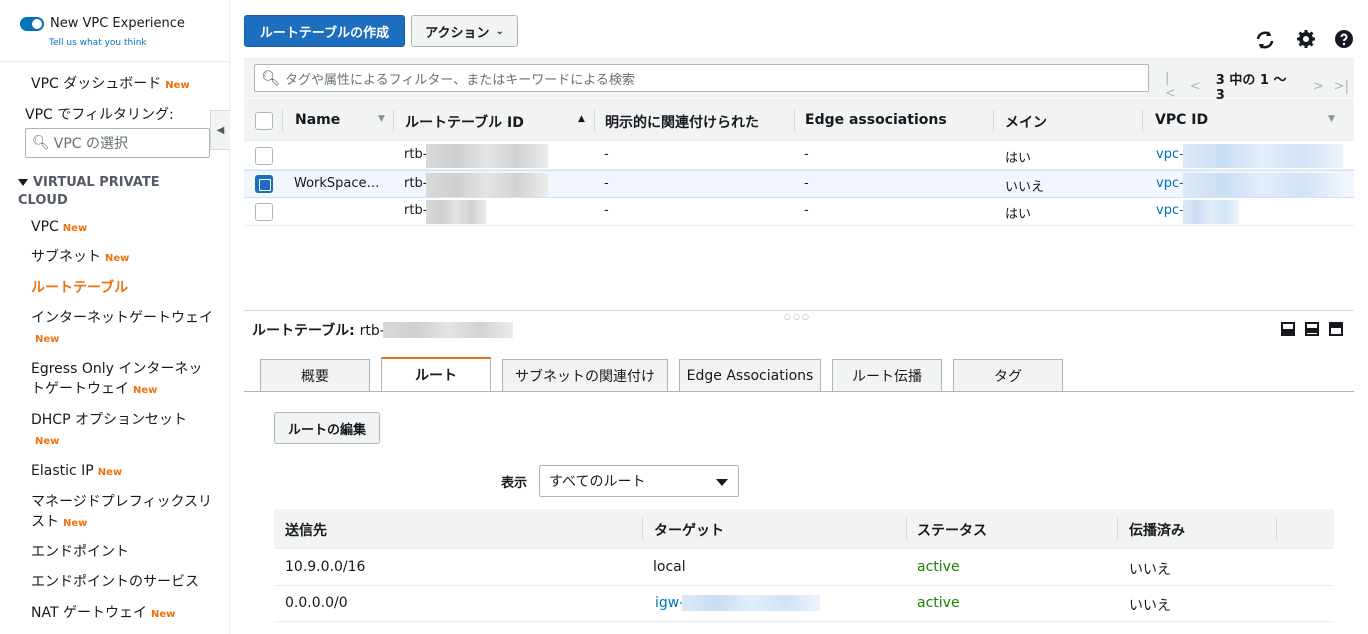 Image resolution: width=1368 pixels, height=634 pixels. What do you see at coordinates (123, 85) in the screenshot?
I see `sidebar-item-dashboard: VPC ダッシュボード New` at bounding box center [123, 85].